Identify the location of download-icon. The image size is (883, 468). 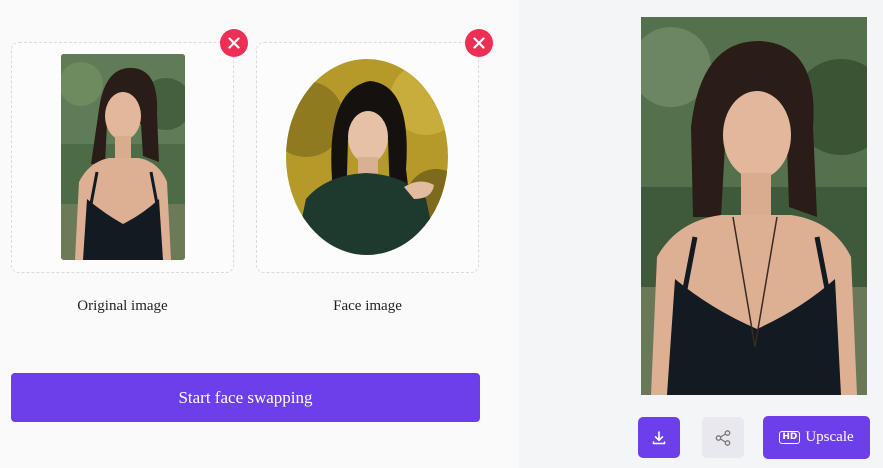
(659, 437).